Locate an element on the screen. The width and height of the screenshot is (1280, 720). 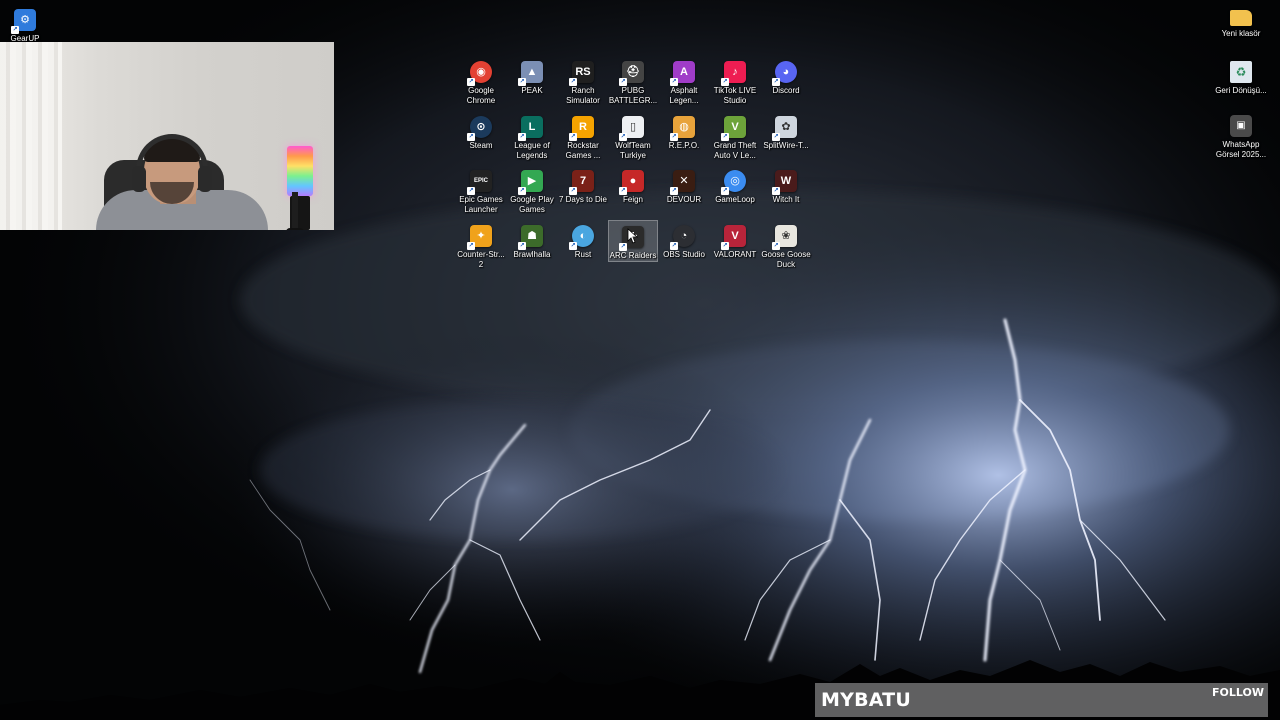
pubg-icon: ⛑ ↗ is located at coordinates (631, 73).